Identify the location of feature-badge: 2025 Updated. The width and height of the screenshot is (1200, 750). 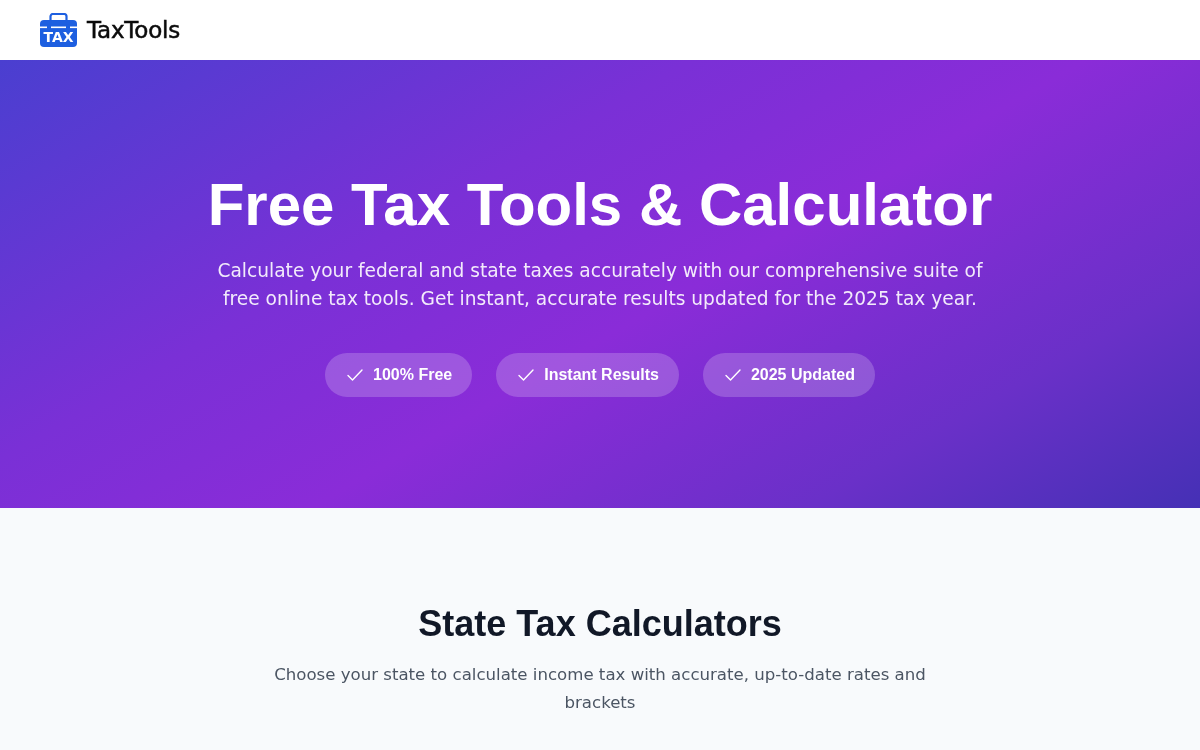
(788, 375).